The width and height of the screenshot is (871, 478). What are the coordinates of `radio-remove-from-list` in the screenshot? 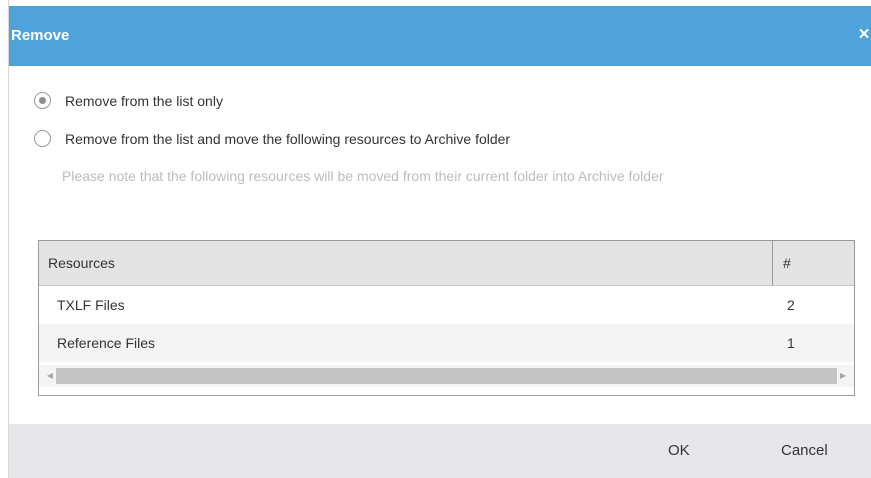 It's located at (42, 100).